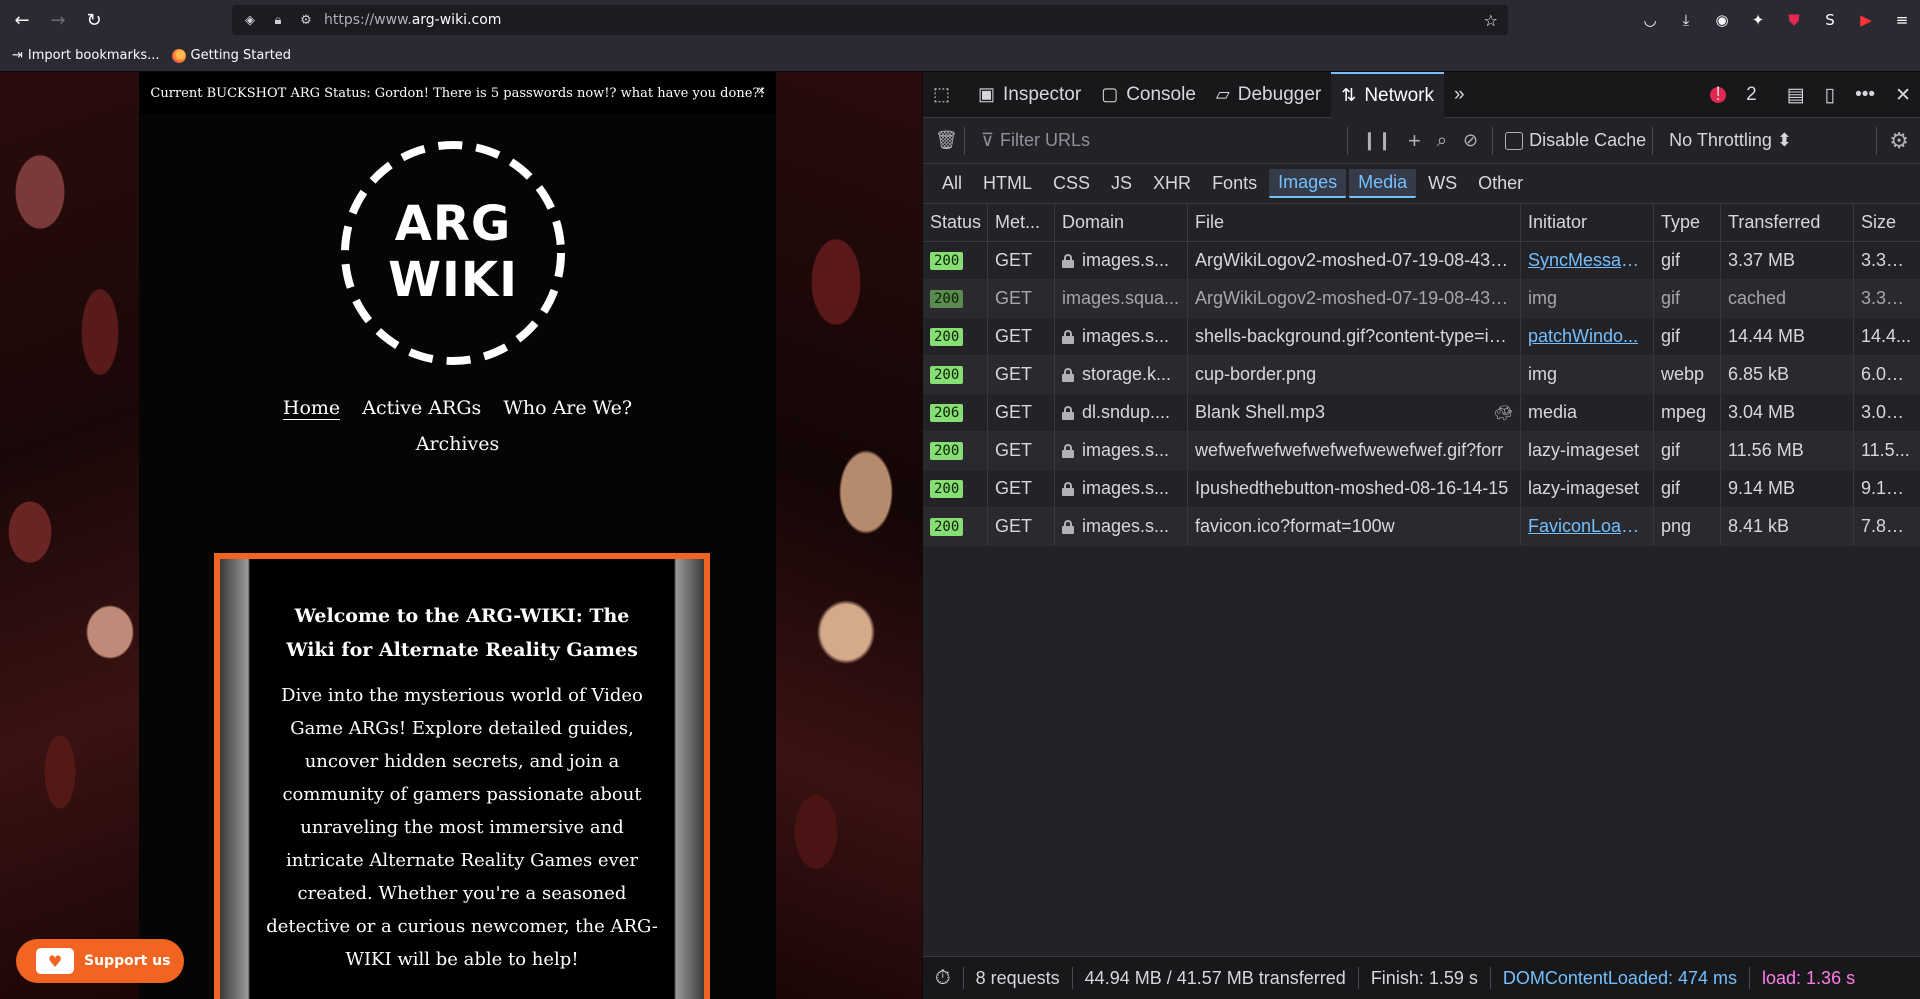  Describe the element at coordinates (946, 140) in the screenshot. I see `clear-trash-icon: 🗑︎` at that location.